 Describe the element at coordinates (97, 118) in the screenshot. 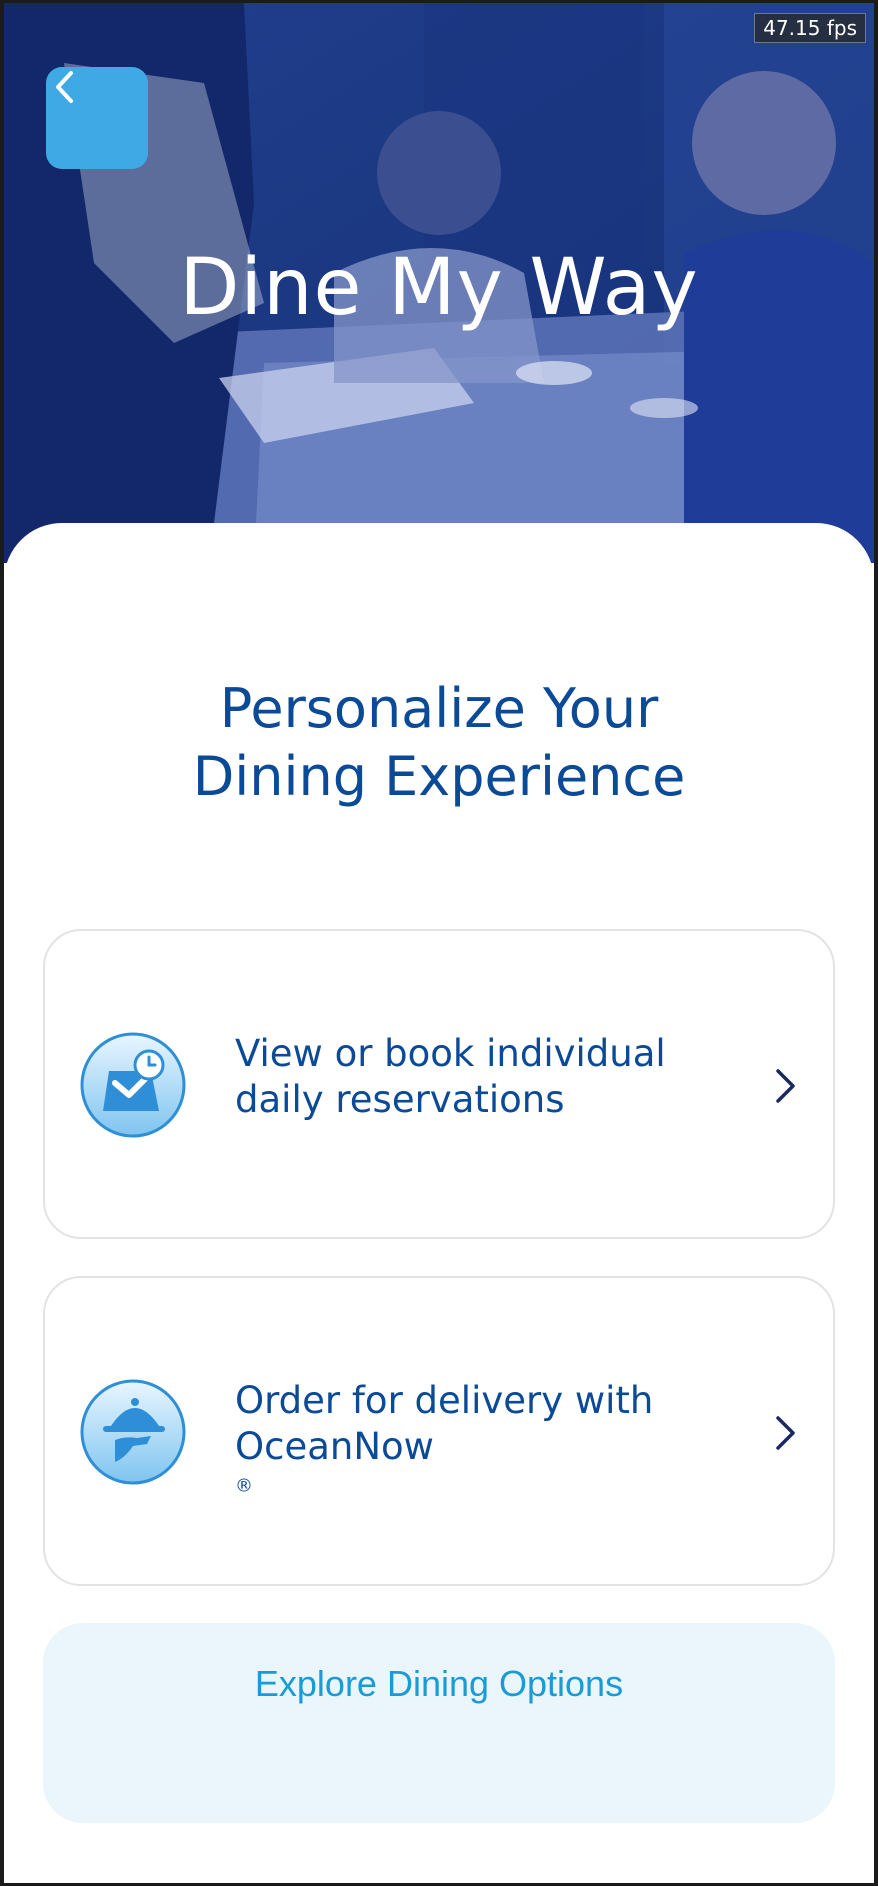

I see `back-button` at that location.